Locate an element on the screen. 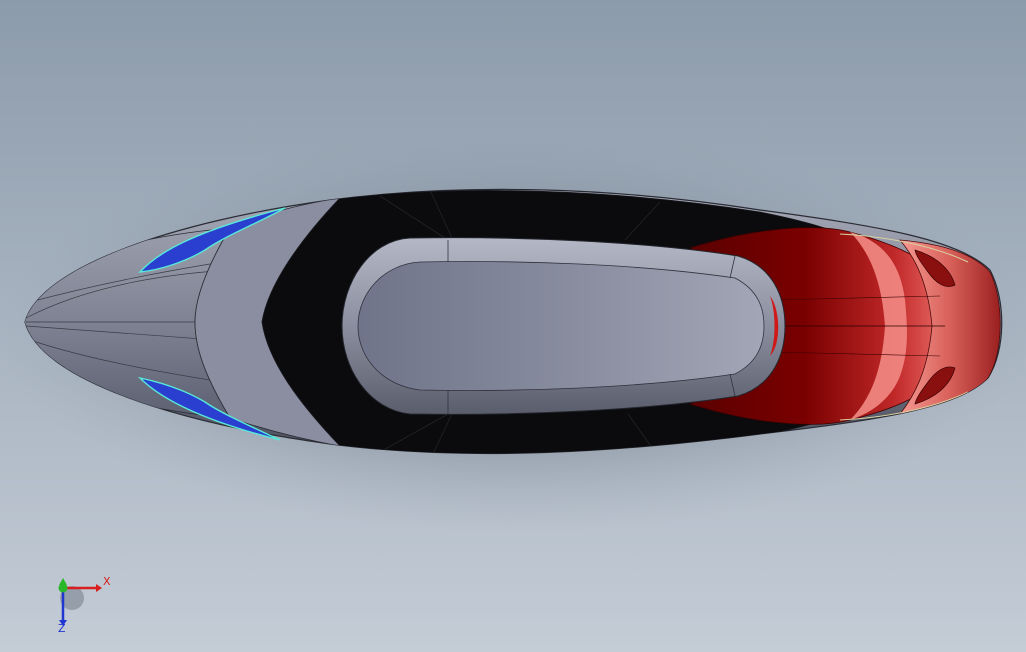 Image resolution: width=1026 pixels, height=652 pixels. orientation-triad: X Z is located at coordinates (84, 605).